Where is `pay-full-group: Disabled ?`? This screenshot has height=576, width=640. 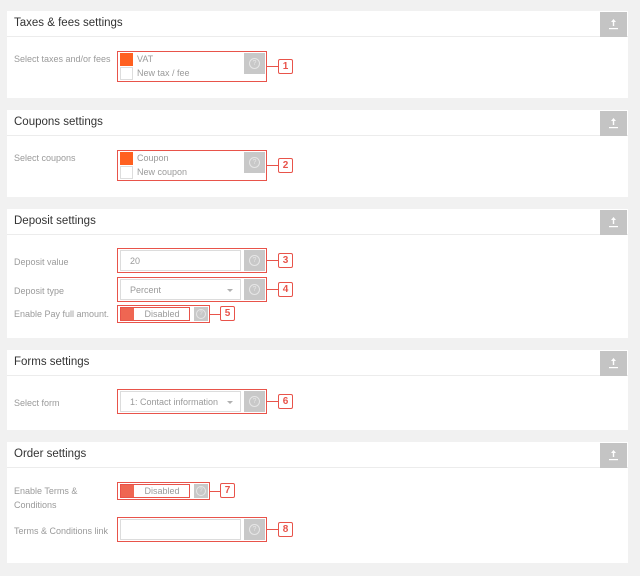
pay-full-group: Disabled ? is located at coordinates (163, 314).